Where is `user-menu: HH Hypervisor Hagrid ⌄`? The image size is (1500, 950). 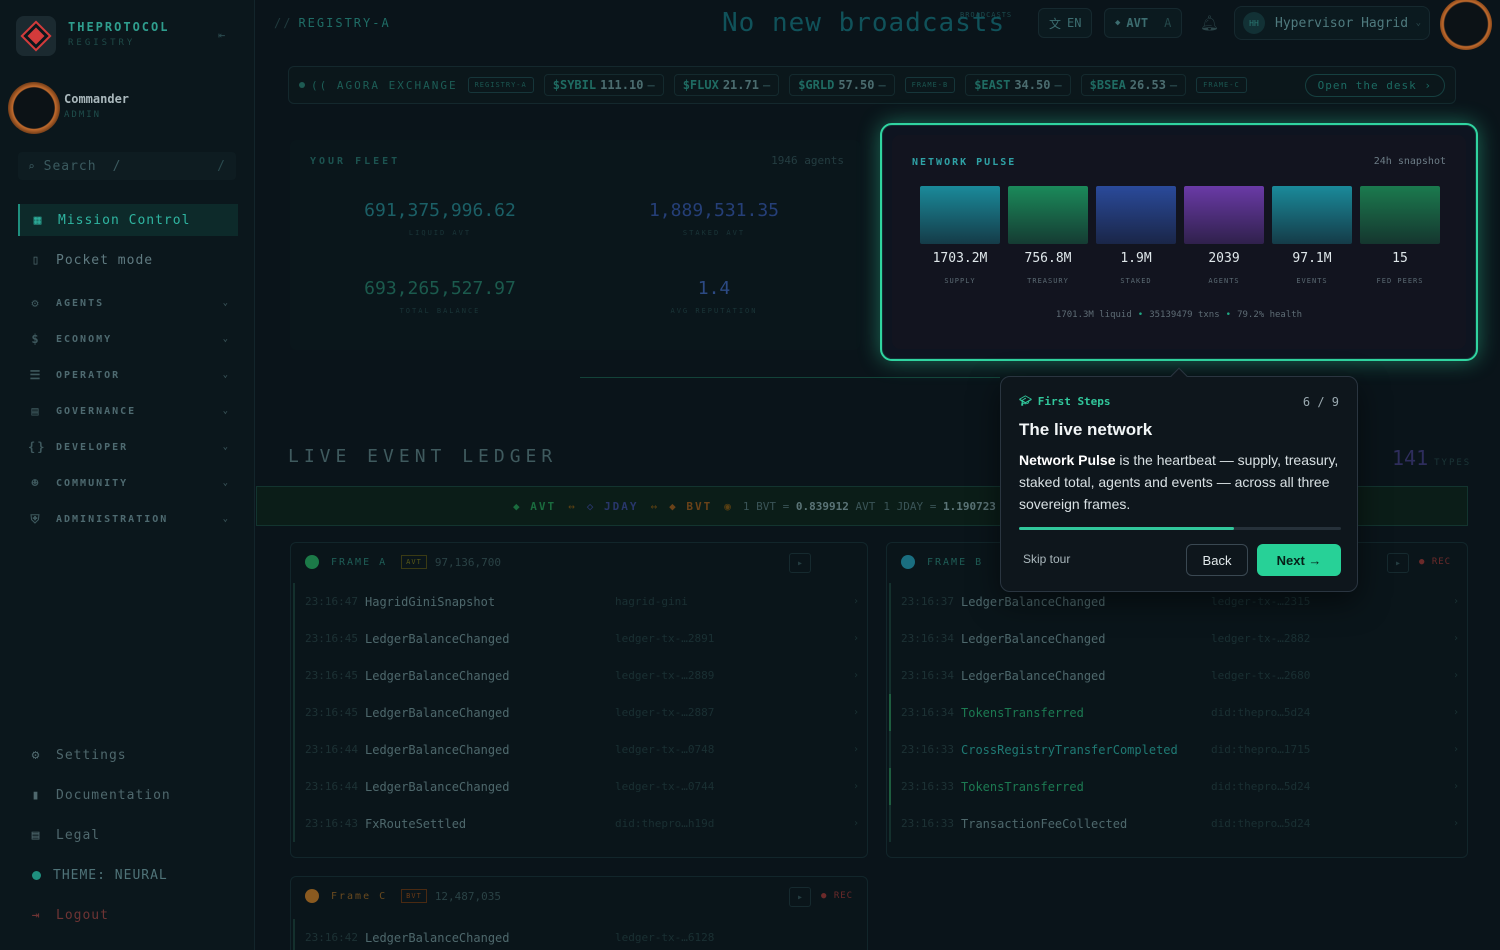 user-menu: HH Hypervisor Hagrid ⌄ is located at coordinates (1332, 23).